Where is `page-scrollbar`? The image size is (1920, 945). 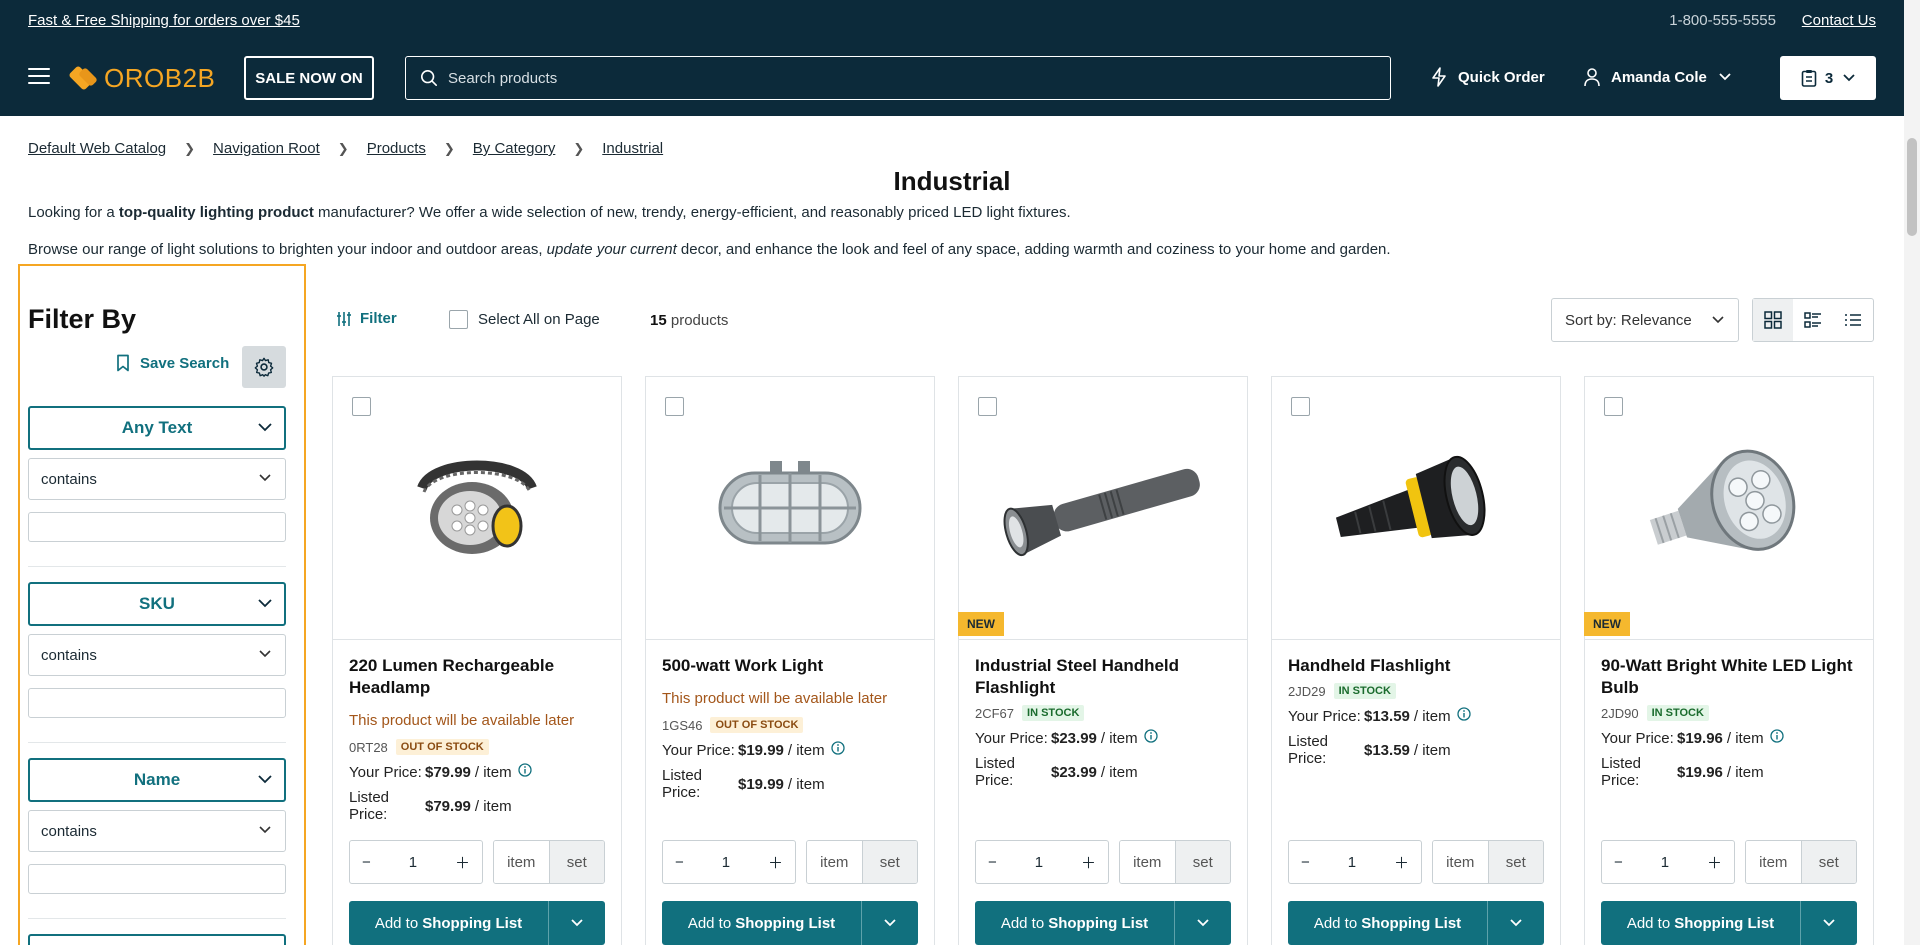 page-scrollbar is located at coordinates (1912, 472).